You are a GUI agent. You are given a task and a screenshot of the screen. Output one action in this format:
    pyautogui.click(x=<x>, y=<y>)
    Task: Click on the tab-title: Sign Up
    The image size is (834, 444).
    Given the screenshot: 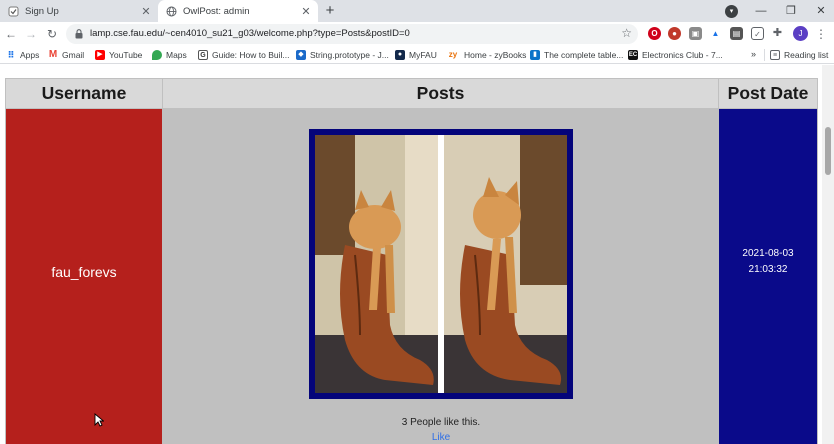 What is the action you would take?
    pyautogui.click(x=42, y=11)
    